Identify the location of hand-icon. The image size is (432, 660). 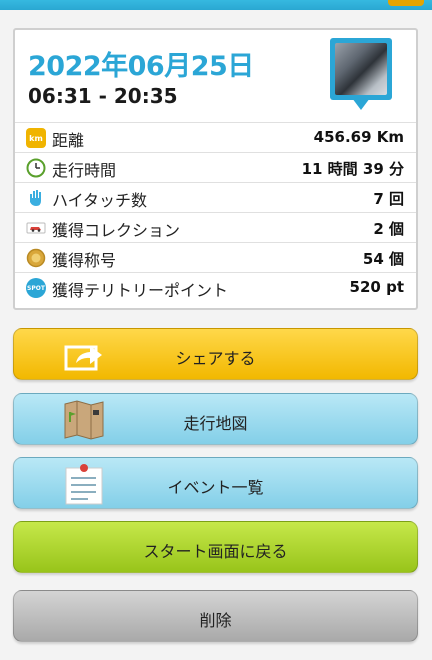
(36, 198).